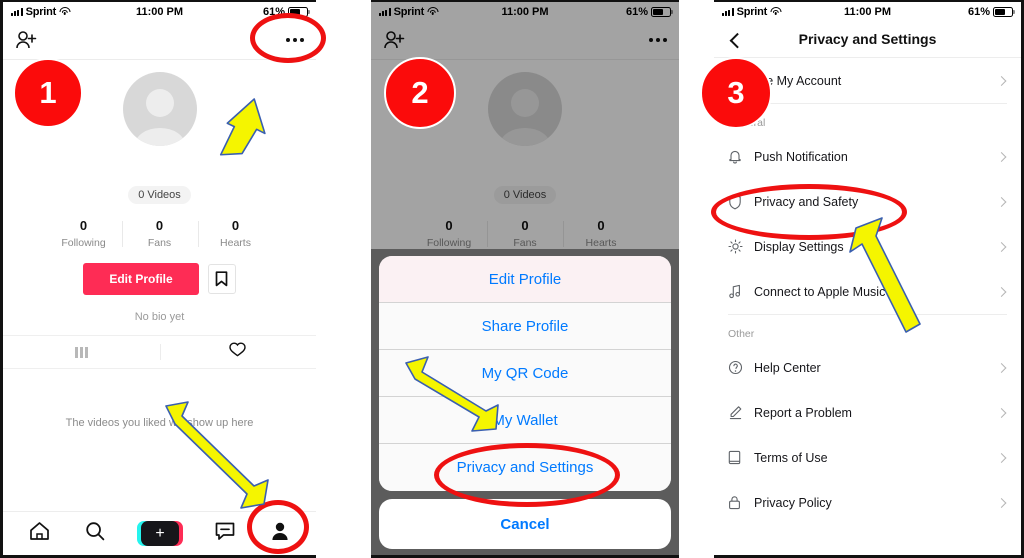  What do you see at coordinates (288, 38) in the screenshot?
I see `highlight-ellipse-more-options` at bounding box center [288, 38].